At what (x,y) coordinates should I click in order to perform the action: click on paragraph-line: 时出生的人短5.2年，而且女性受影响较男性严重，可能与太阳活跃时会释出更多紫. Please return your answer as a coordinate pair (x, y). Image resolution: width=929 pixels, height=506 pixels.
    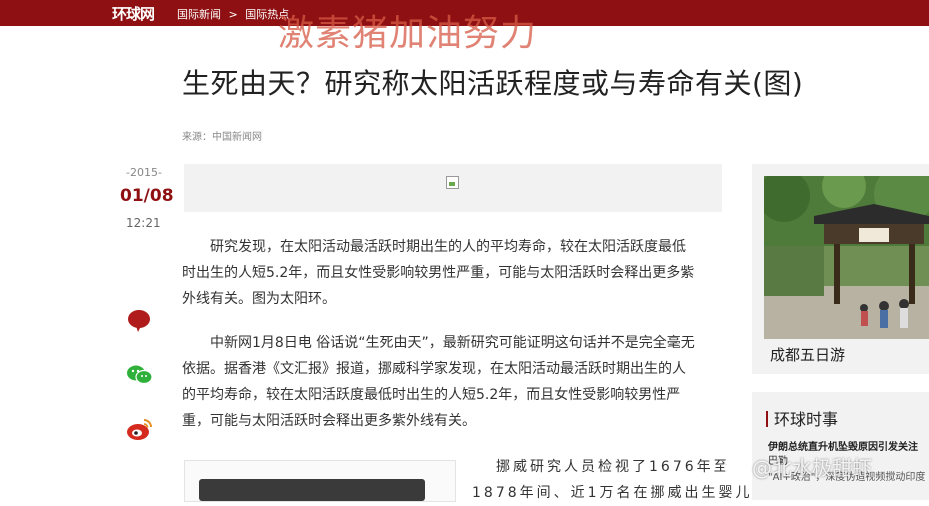
    Looking at the image, I should click on (438, 273).